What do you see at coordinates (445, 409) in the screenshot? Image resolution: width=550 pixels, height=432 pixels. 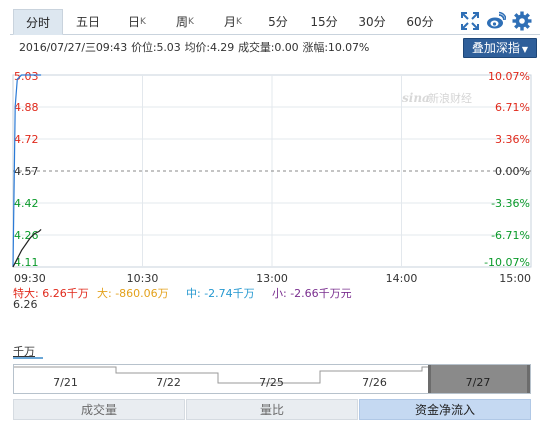 I see `tab-net-capital-inflow: 资金净流入` at bounding box center [445, 409].